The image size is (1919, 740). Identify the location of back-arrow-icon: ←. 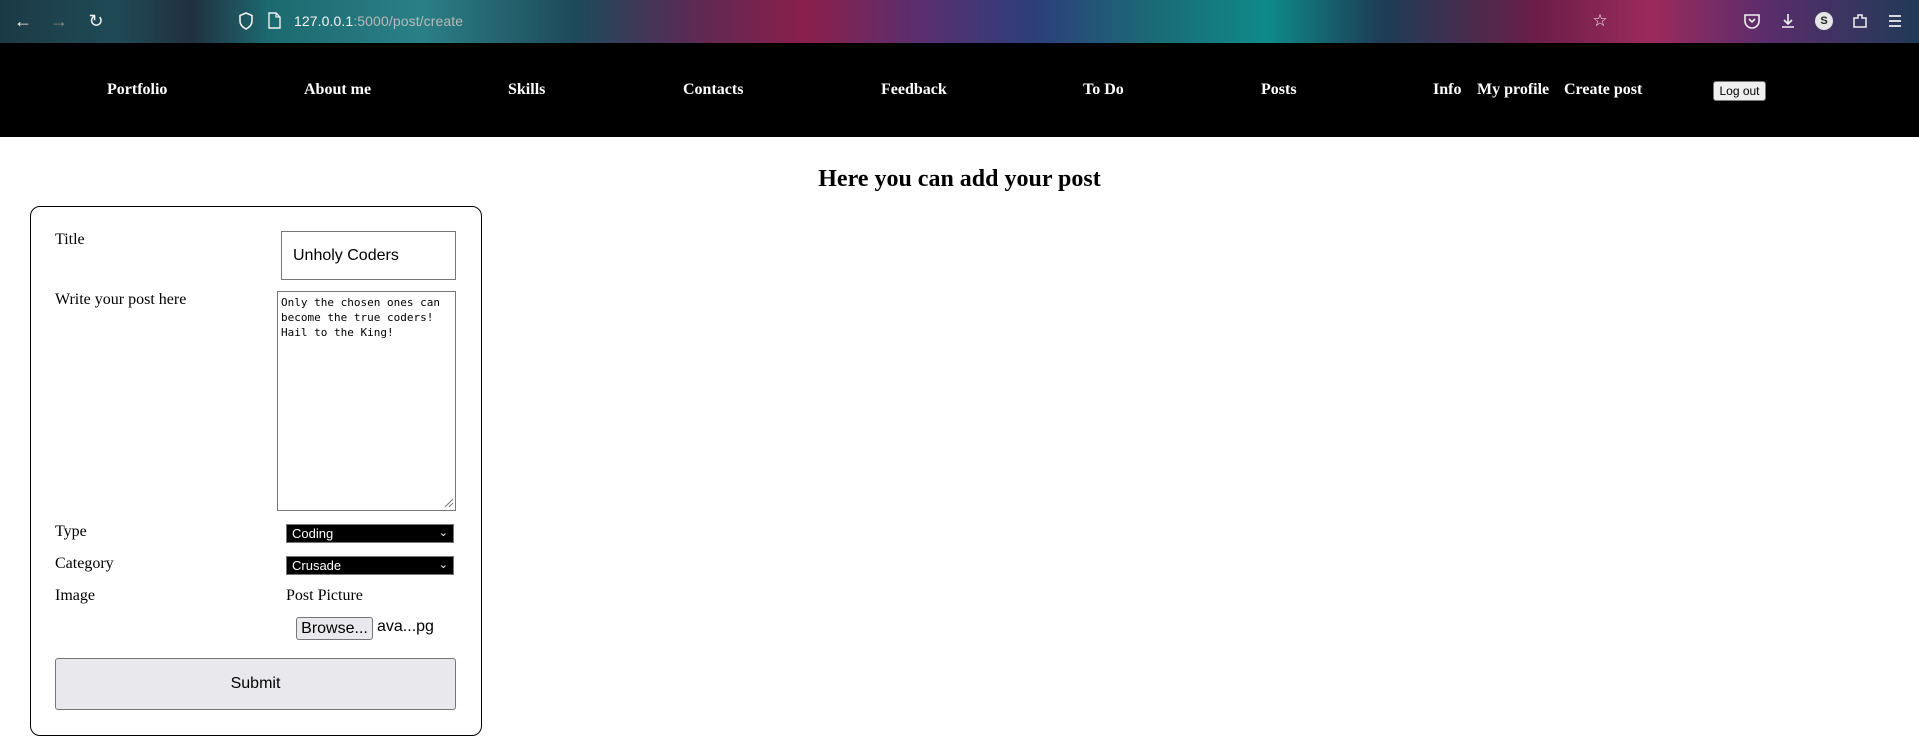
(23, 21).